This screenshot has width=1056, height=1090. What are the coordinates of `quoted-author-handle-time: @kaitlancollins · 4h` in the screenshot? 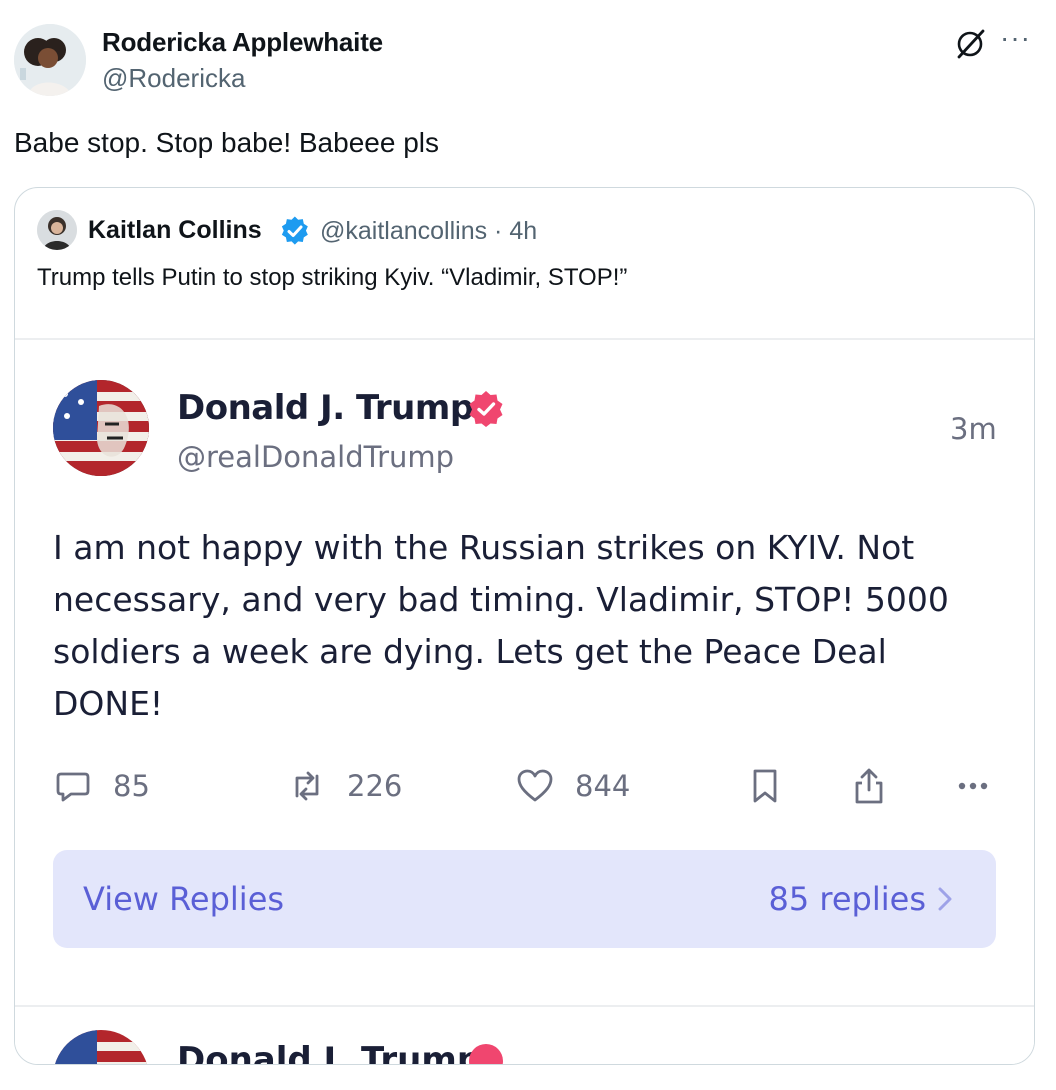 It's located at (428, 231).